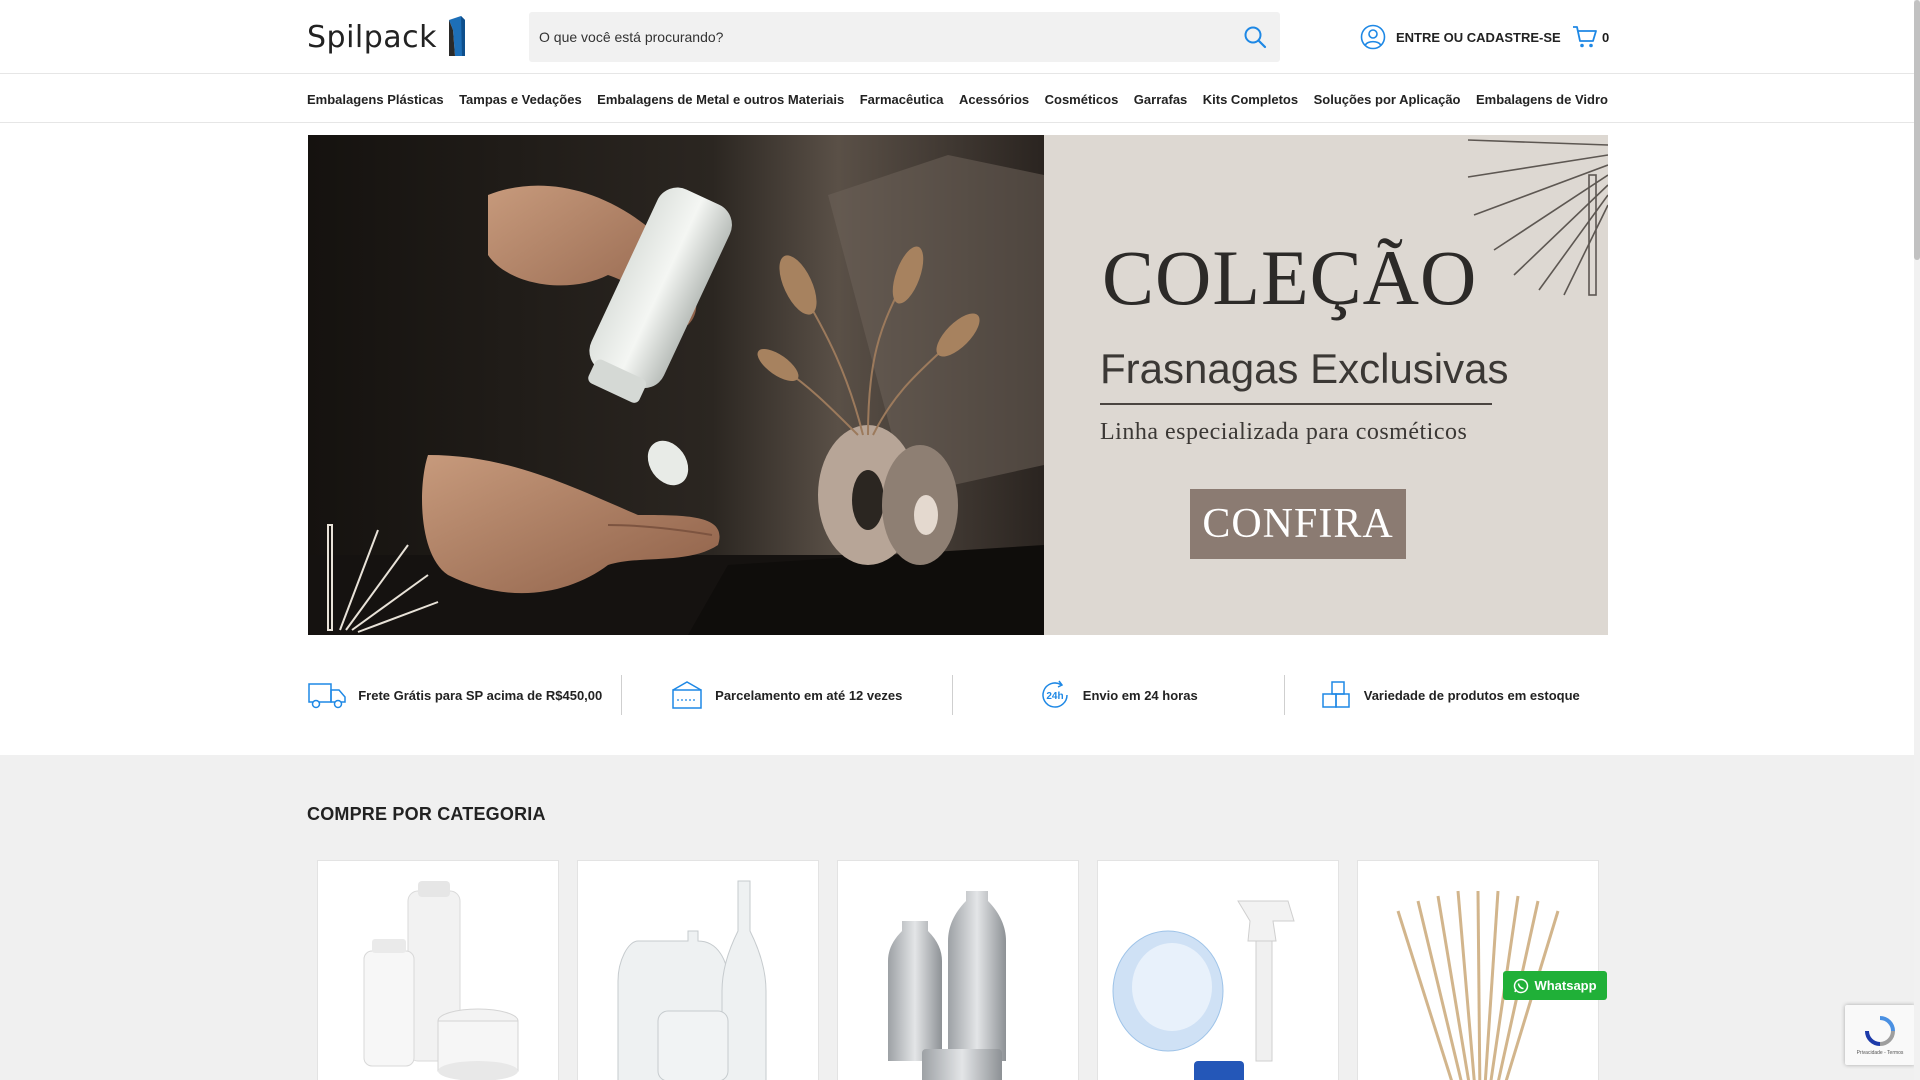 The image size is (1920, 1080). I want to click on logo: Spilpack, so click(387, 37).